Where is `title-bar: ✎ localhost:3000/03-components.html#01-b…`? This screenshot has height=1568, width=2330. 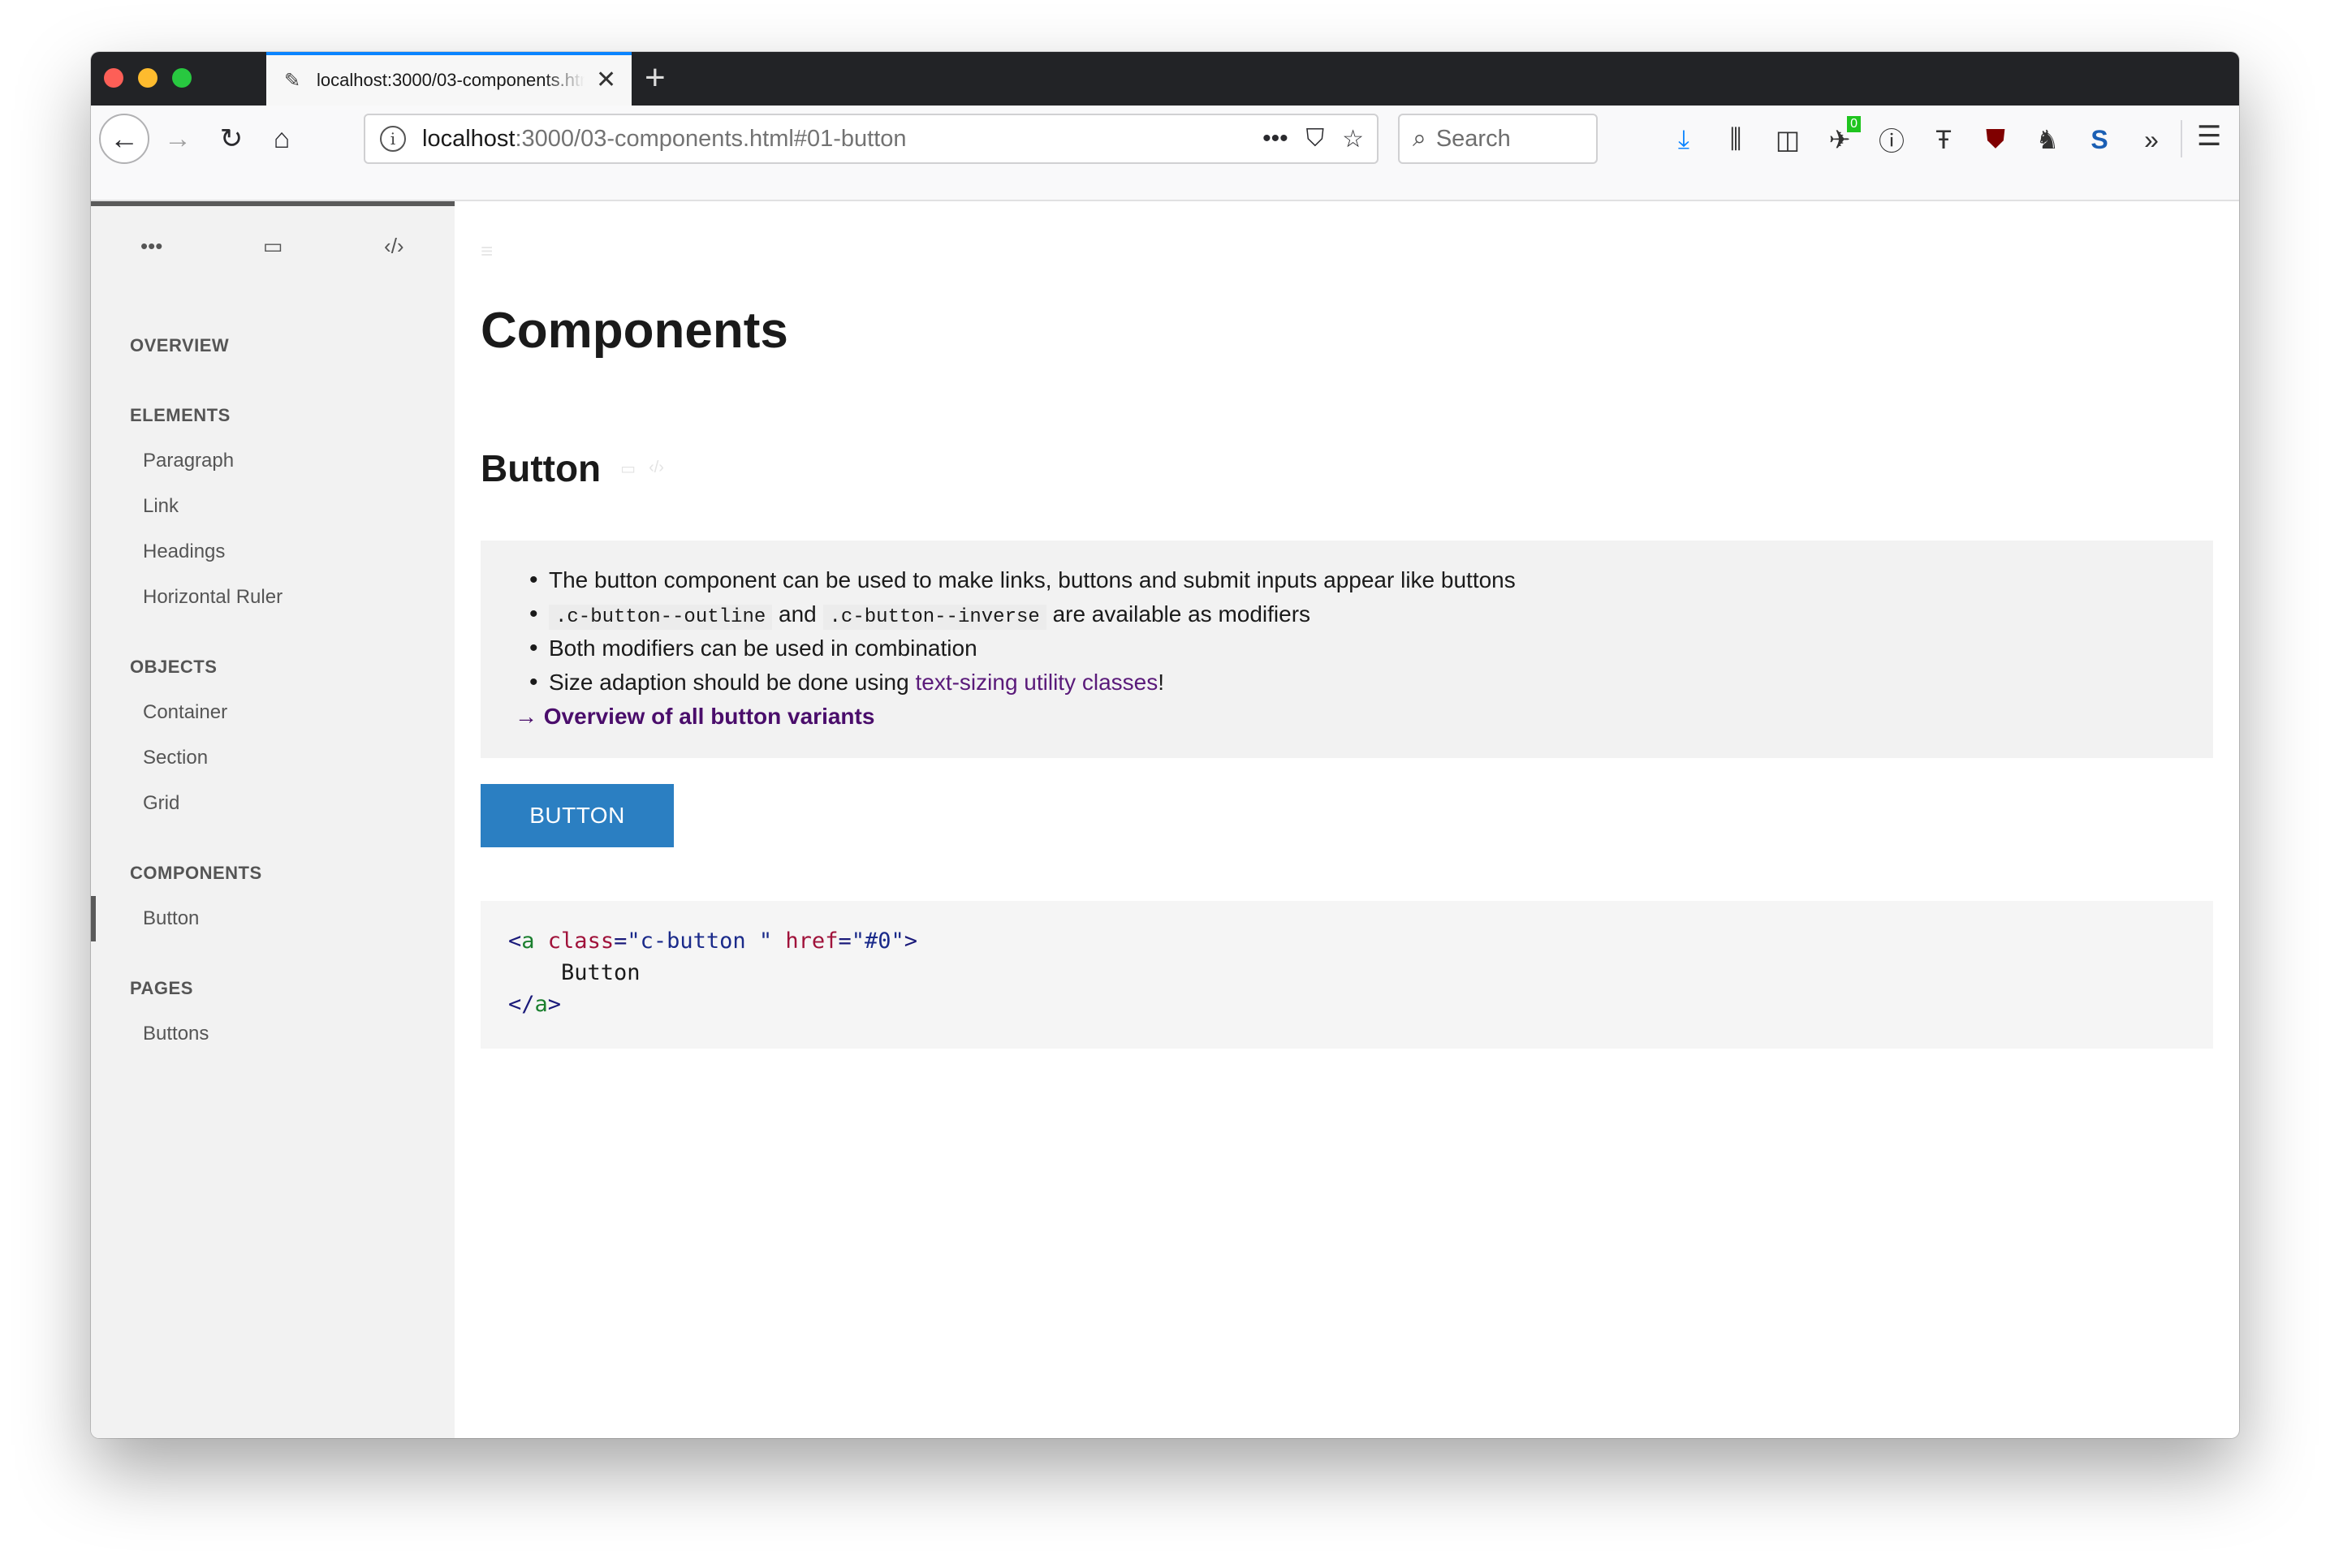
title-bar: ✎ localhost:3000/03-components.html#01-b… is located at coordinates (1165, 79).